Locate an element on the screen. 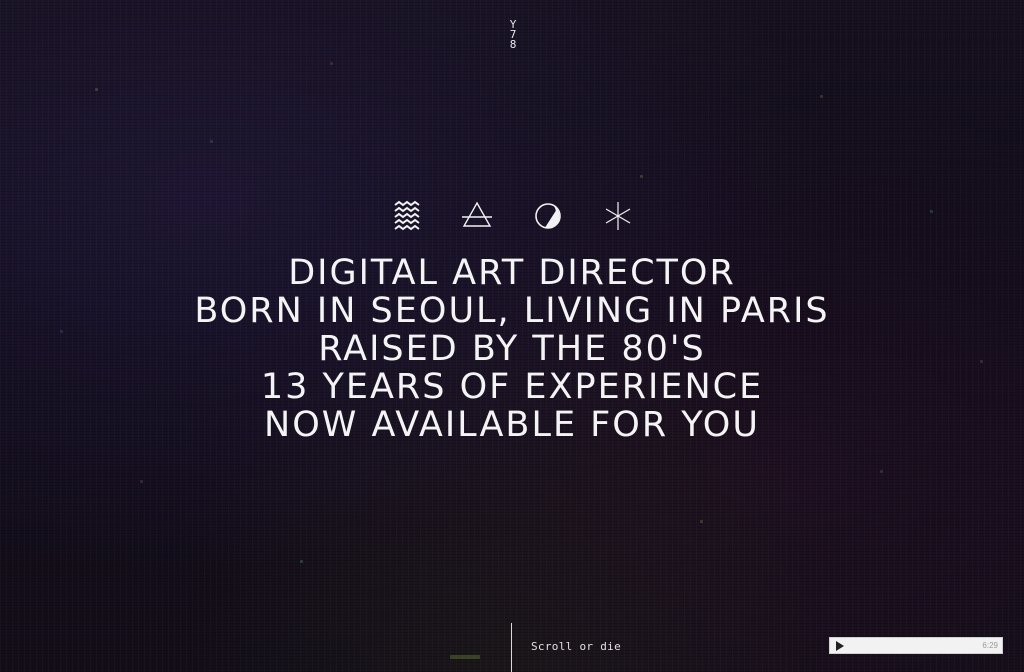  logo-letter: 8 is located at coordinates (513, 44).